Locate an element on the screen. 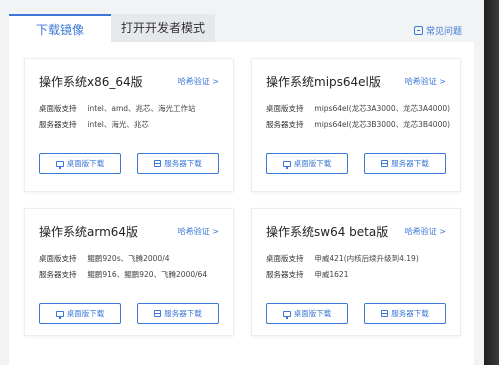 The width and height of the screenshot is (499, 365). server-support-value: 申威1621 is located at coordinates (331, 274).